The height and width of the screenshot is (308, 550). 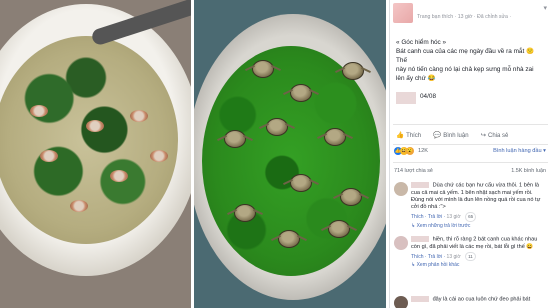 What do you see at coordinates (478, 217) in the screenshot?
I see `comment-meta: Thích · Trả lời · 13 giờ 65` at bounding box center [478, 217].